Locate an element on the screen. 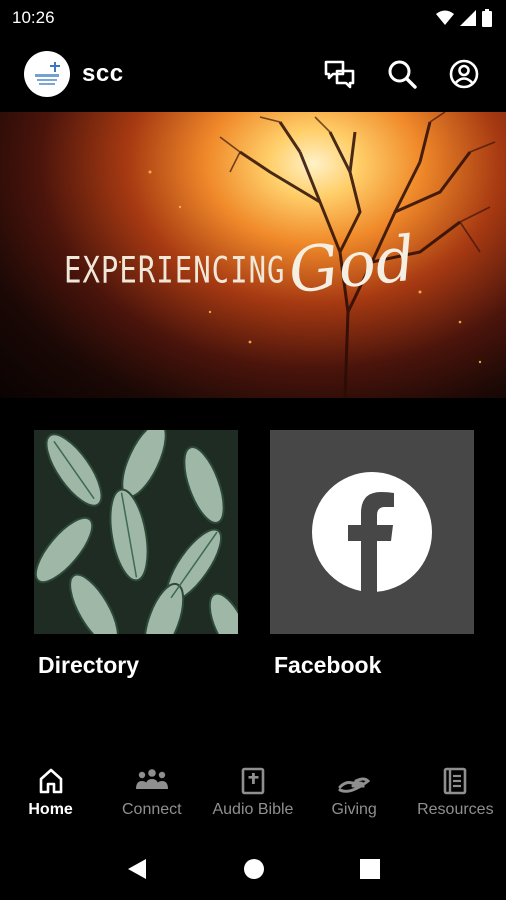 This screenshot has height=900, width=506. app-actions is located at coordinates (402, 74).